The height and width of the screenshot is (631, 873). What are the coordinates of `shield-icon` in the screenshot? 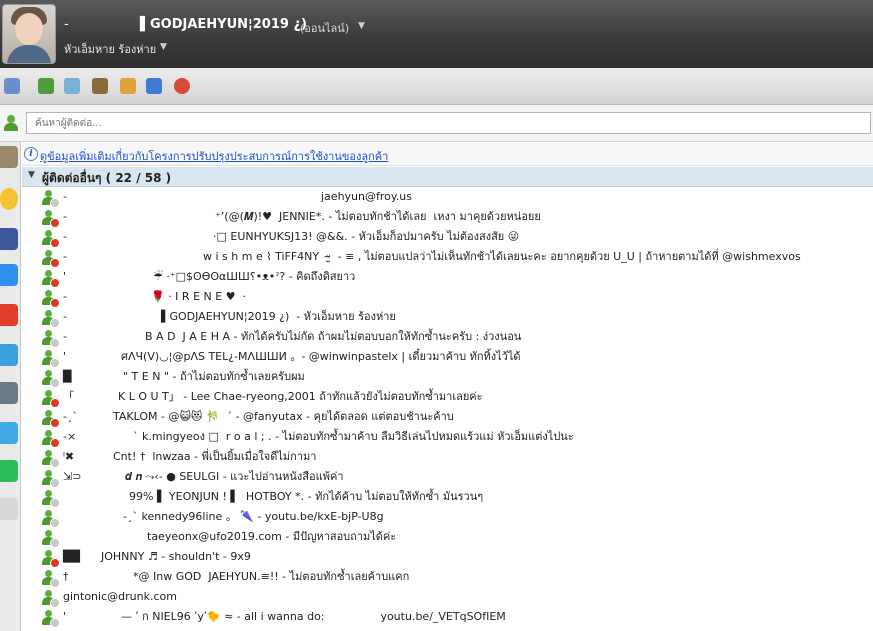 It's located at (154, 86).